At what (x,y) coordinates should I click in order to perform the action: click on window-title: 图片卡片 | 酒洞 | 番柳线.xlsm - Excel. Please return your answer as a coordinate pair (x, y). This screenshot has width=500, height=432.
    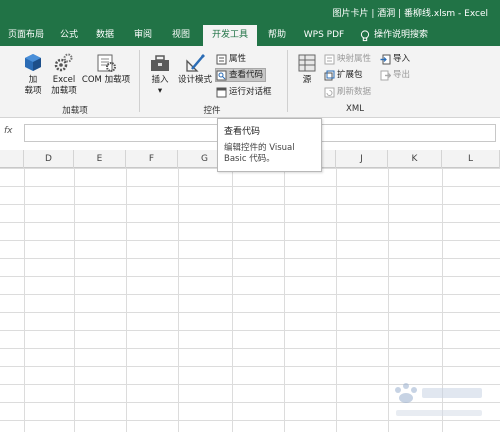
    Looking at the image, I should click on (410, 14).